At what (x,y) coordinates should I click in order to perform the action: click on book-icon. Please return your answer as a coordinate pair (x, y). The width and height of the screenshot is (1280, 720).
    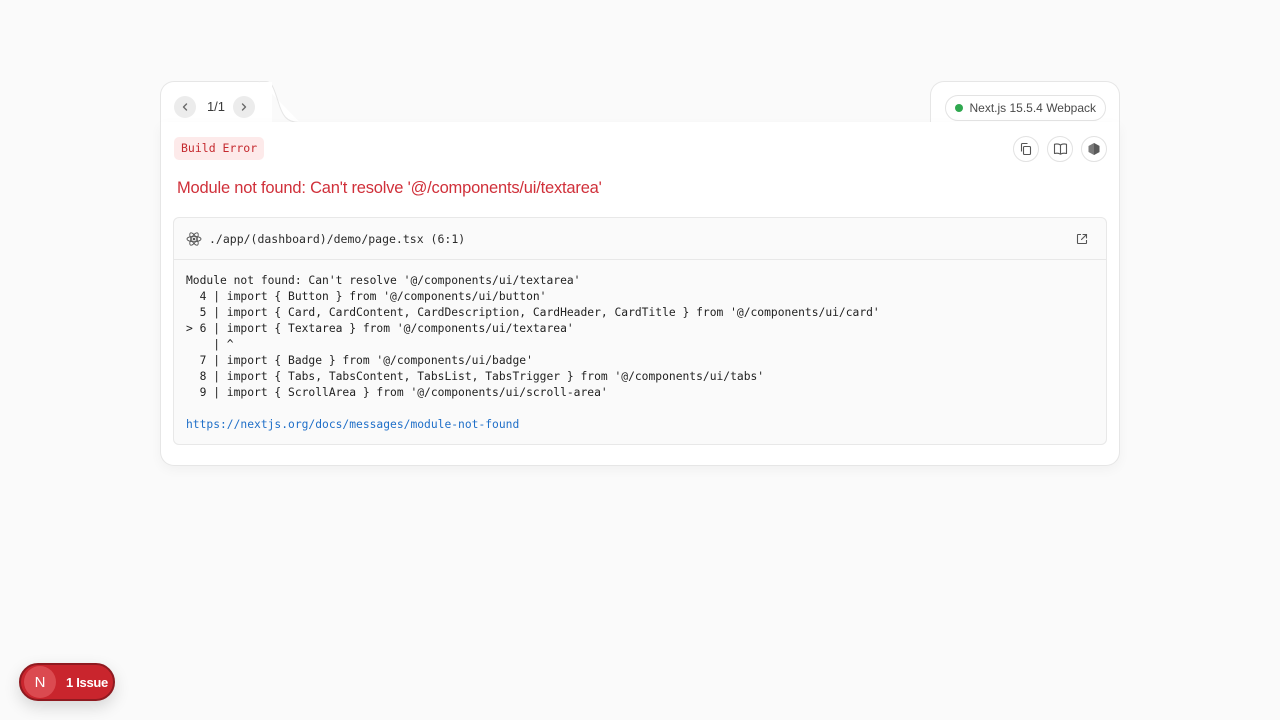
    Looking at the image, I should click on (1060, 149).